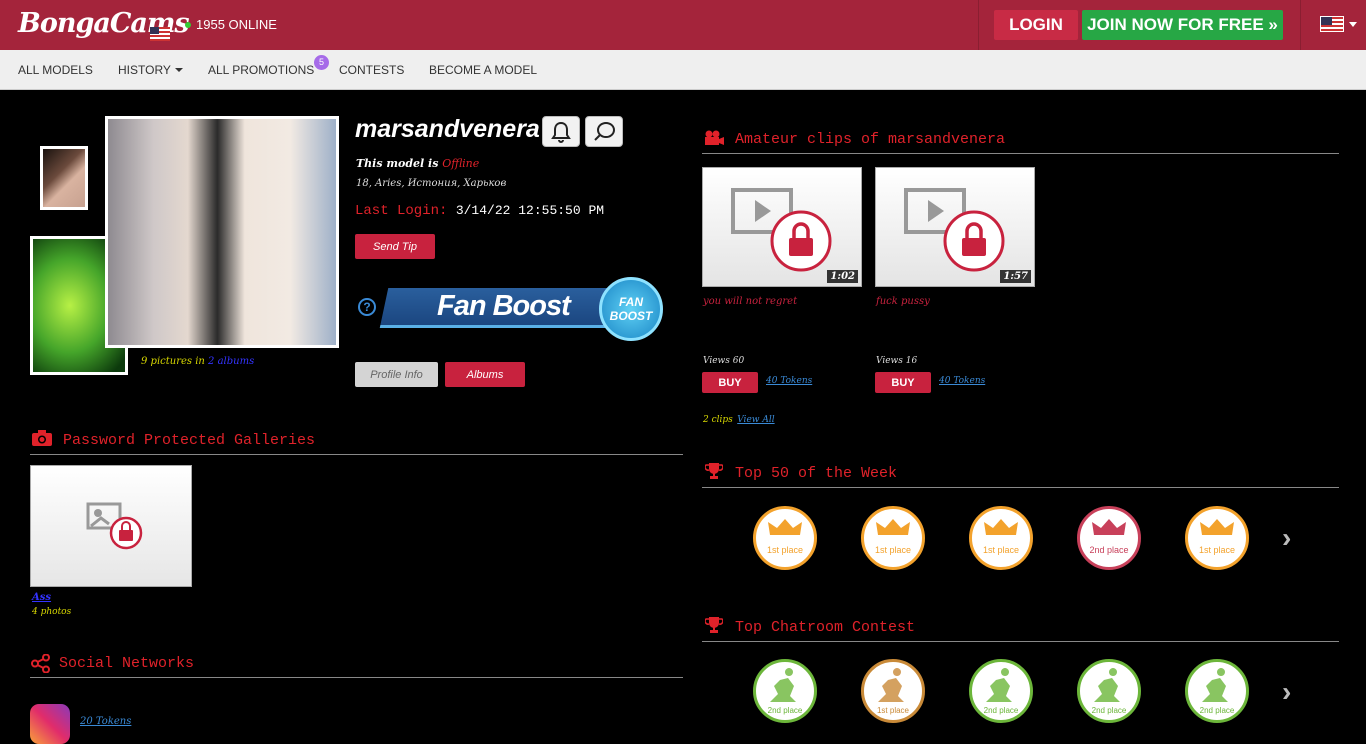  I want to click on share-icon, so click(40, 663).